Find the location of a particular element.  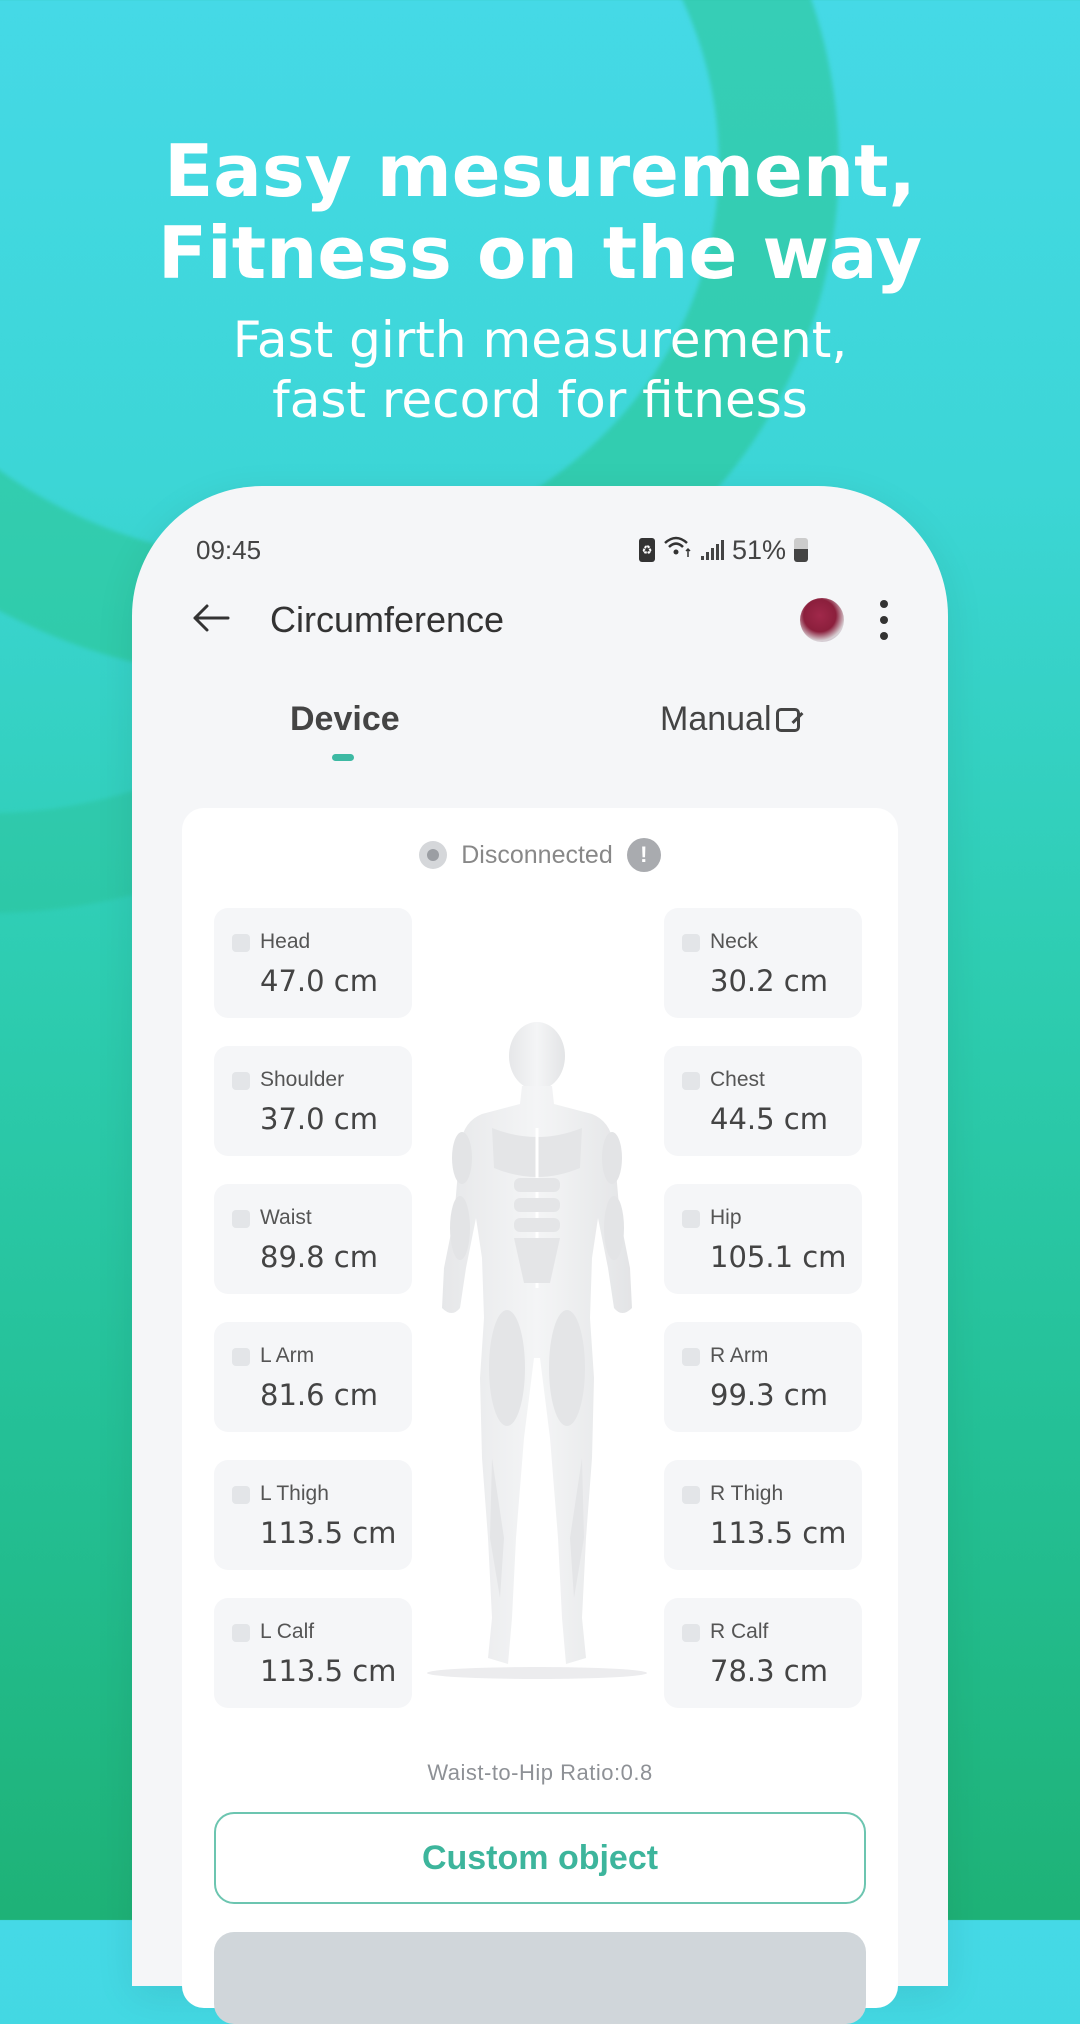

headline-line-1: Easy mesurement, is located at coordinates (540, 171).